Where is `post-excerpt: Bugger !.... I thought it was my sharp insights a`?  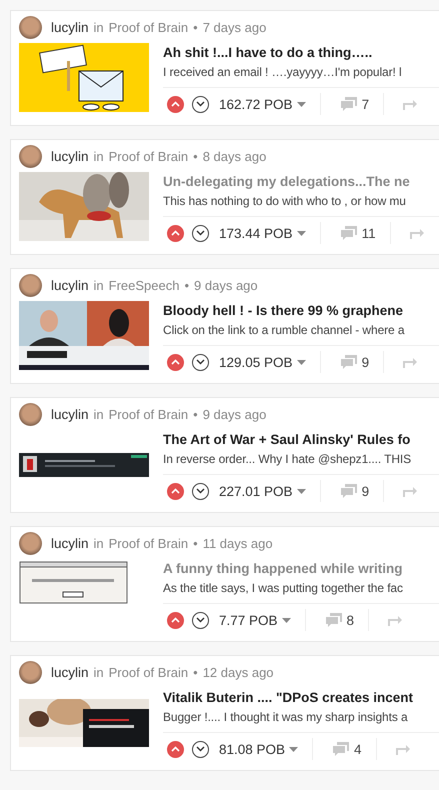
post-excerpt: Bugger !.... I thought it was my sharp insights a is located at coordinates (285, 717).